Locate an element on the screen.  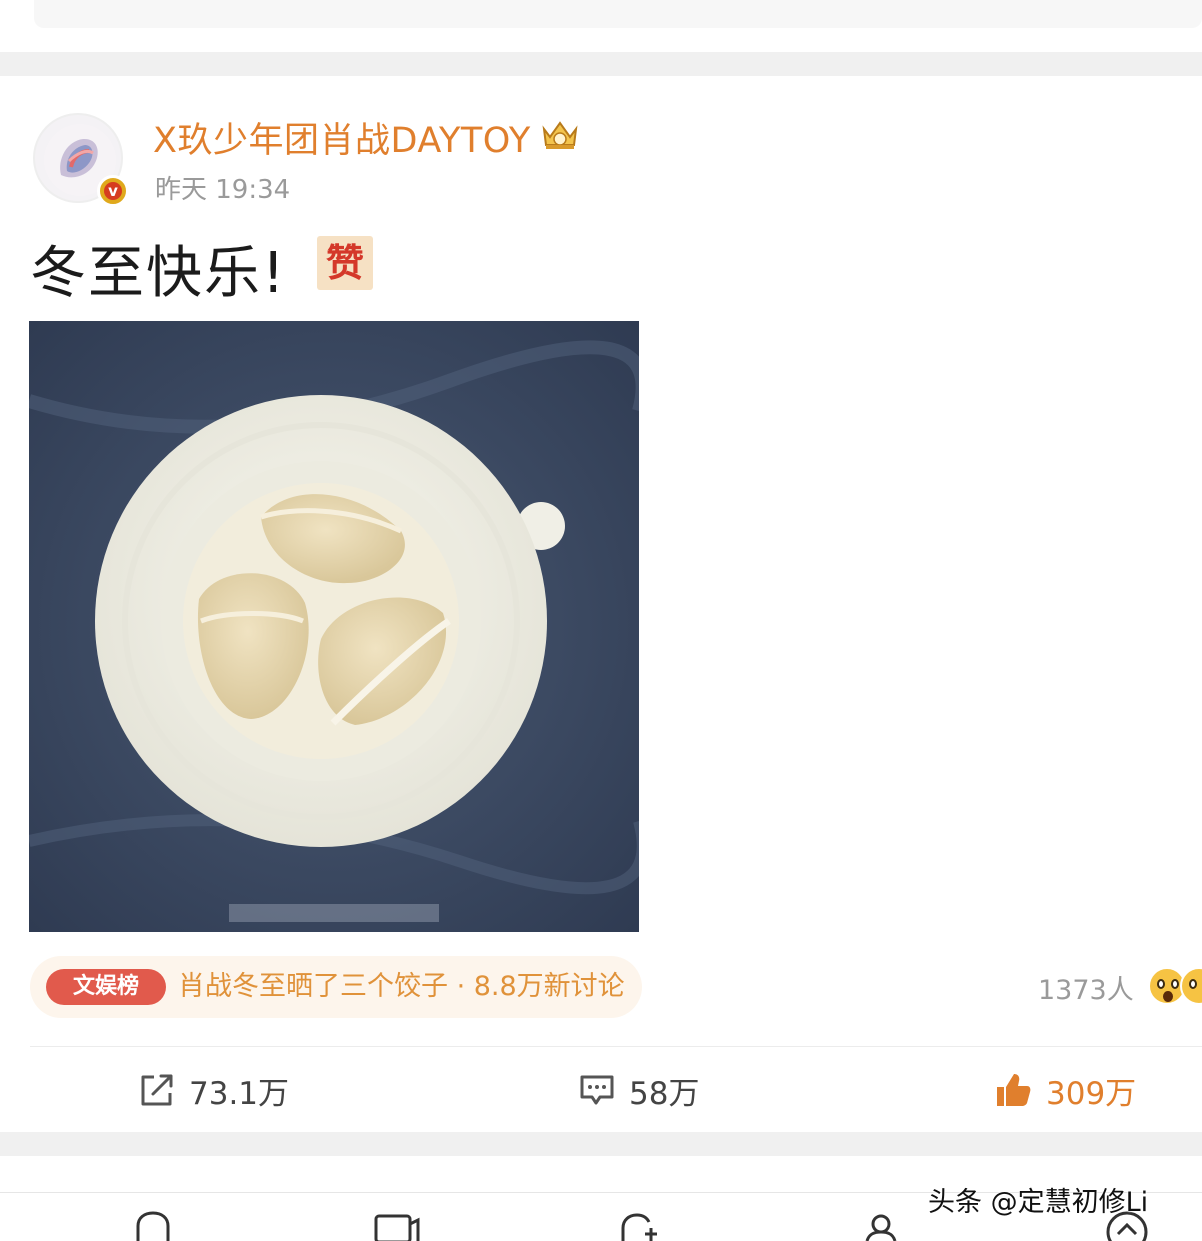
comment-button: 58万 is located at coordinates (639, 1090).